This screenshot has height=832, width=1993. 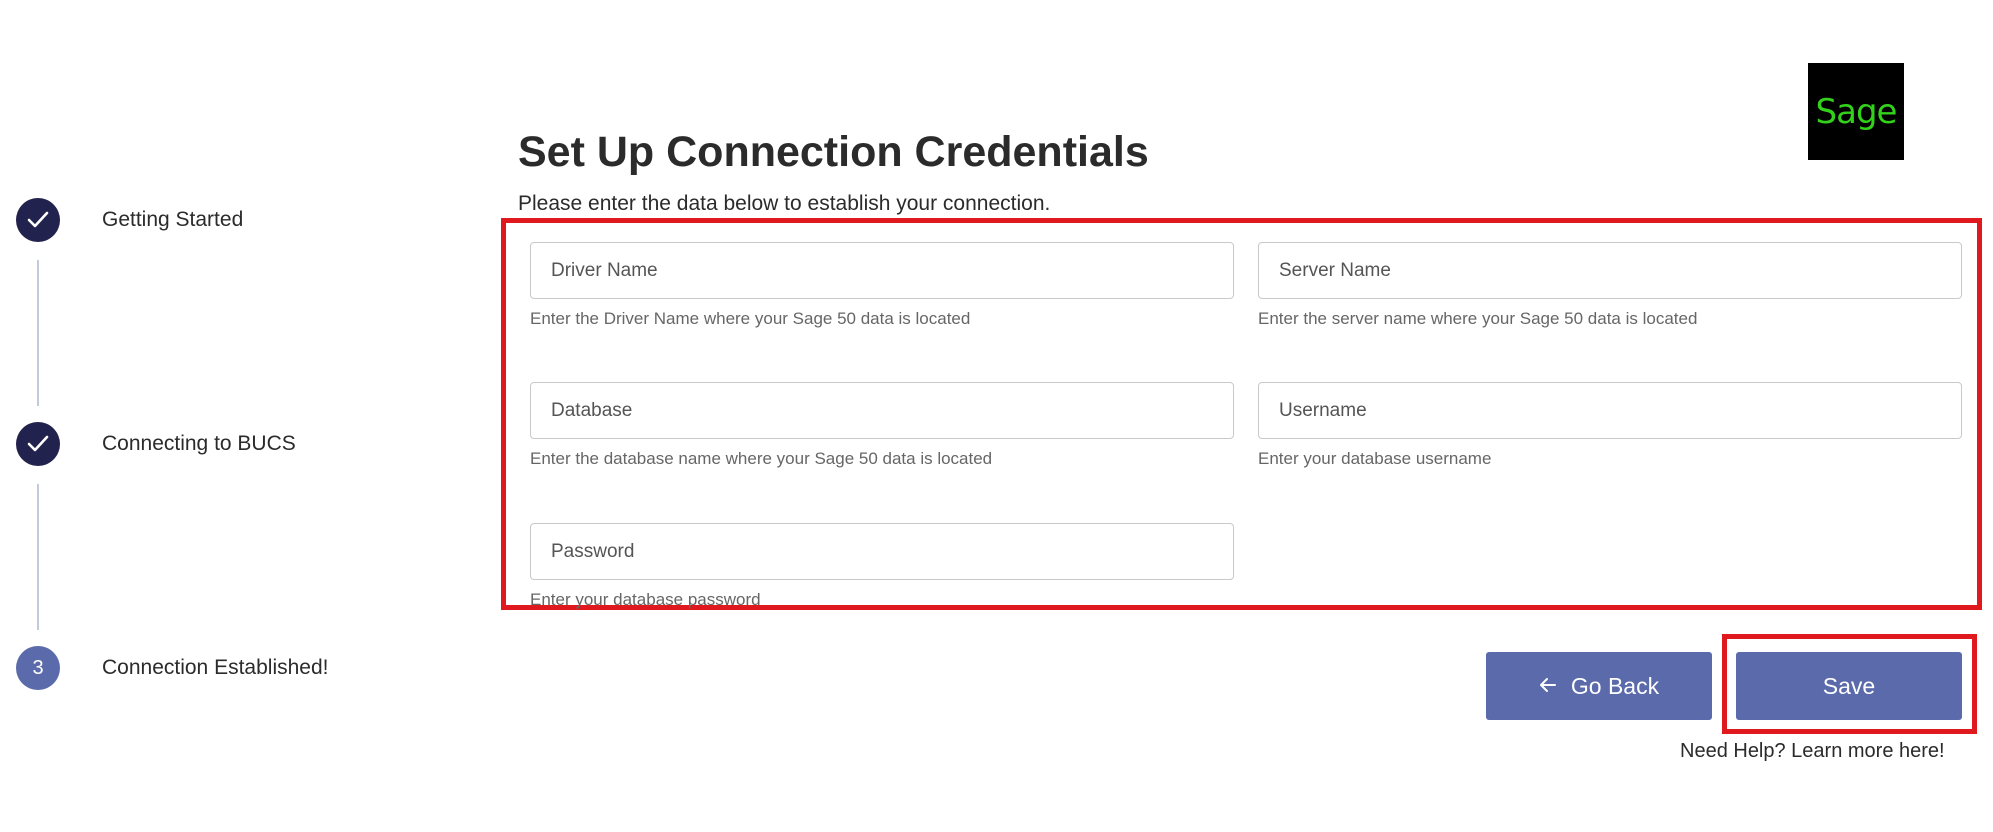 I want to click on step-connection-established: 3 Connection Established!, so click(x=172, y=668).